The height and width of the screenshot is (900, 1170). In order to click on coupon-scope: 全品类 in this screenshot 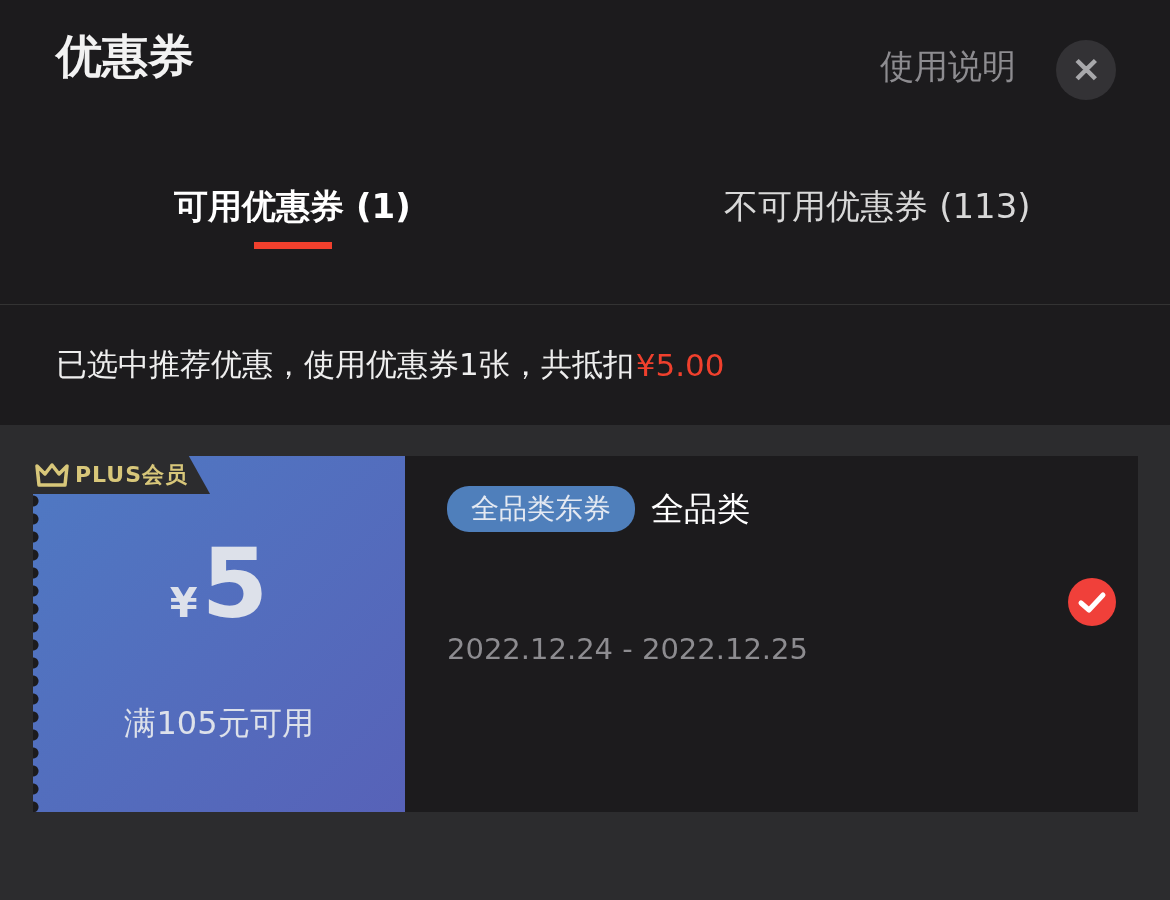, I will do `click(700, 508)`.